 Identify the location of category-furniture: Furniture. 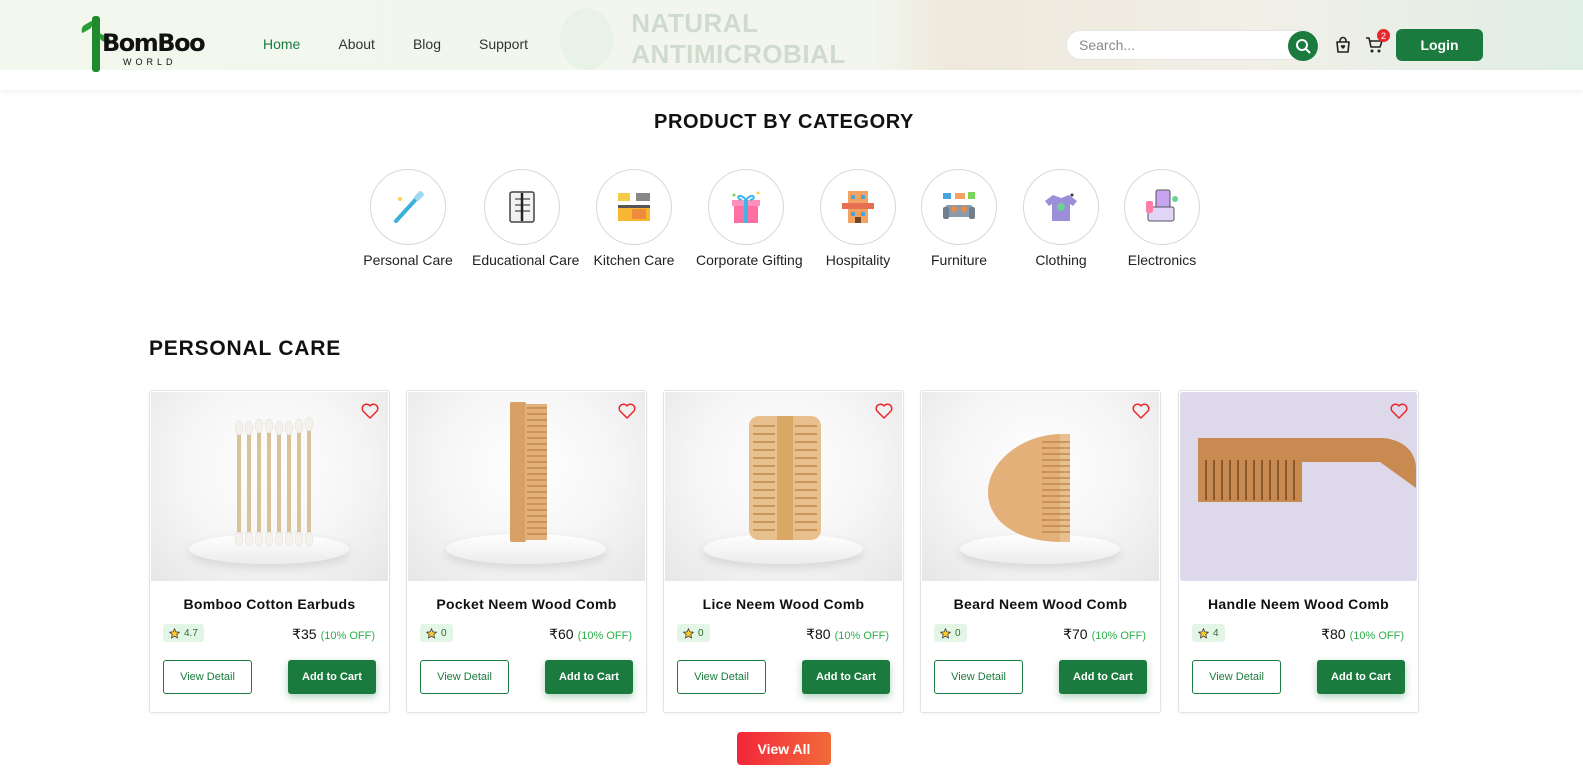
(959, 218).